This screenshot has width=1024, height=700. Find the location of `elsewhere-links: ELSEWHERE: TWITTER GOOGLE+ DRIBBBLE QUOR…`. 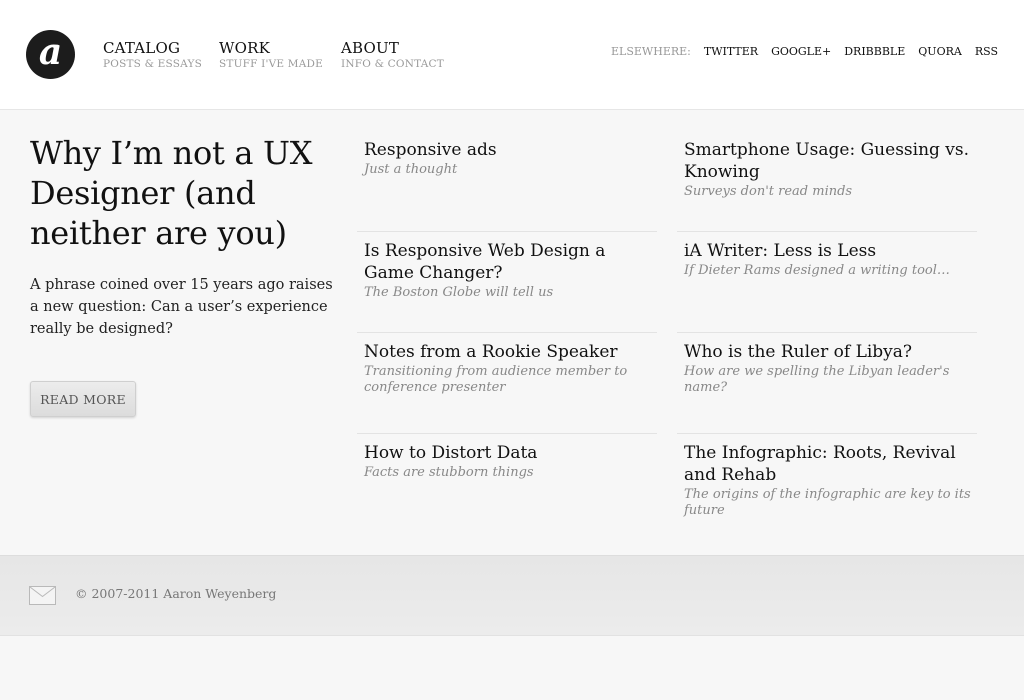

elsewhere-links: ELSEWHERE: TWITTER GOOGLE+ DRIBBBLE QUOR… is located at coordinates (804, 51).